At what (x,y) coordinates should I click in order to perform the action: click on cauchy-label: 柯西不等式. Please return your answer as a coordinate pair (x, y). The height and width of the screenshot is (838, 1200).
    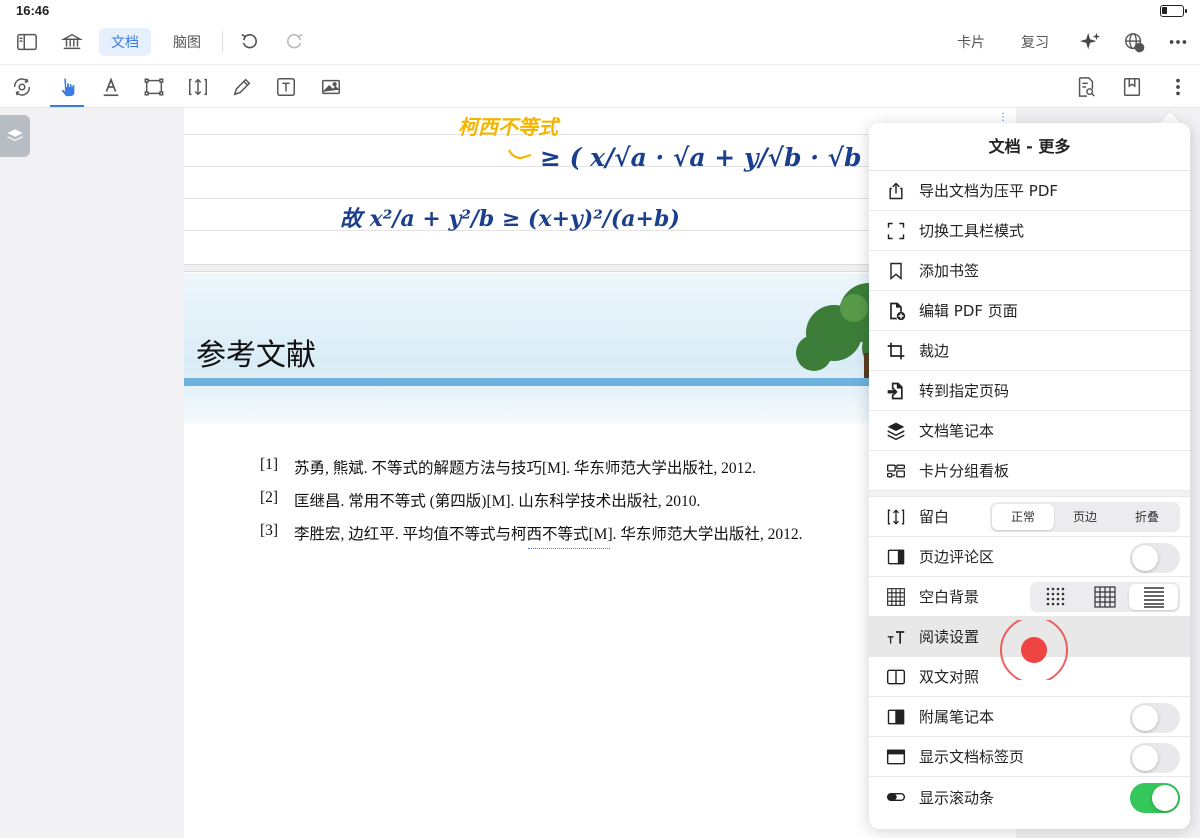
    Looking at the image, I should click on (509, 127).